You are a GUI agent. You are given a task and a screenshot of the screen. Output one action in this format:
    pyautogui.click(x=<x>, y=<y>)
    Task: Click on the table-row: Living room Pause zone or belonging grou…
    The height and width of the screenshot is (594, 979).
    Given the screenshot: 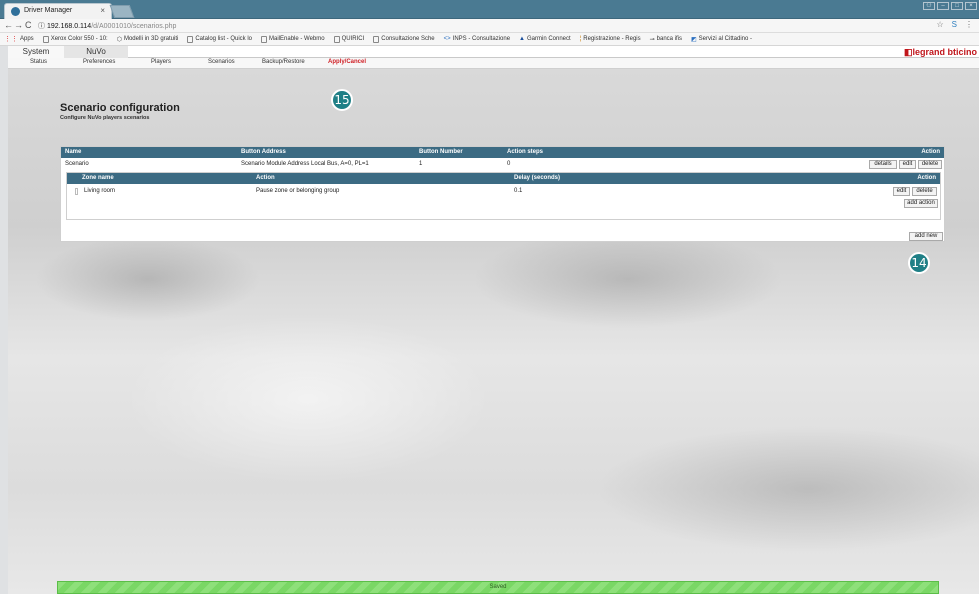 What is the action you would take?
    pyautogui.click(x=503, y=191)
    